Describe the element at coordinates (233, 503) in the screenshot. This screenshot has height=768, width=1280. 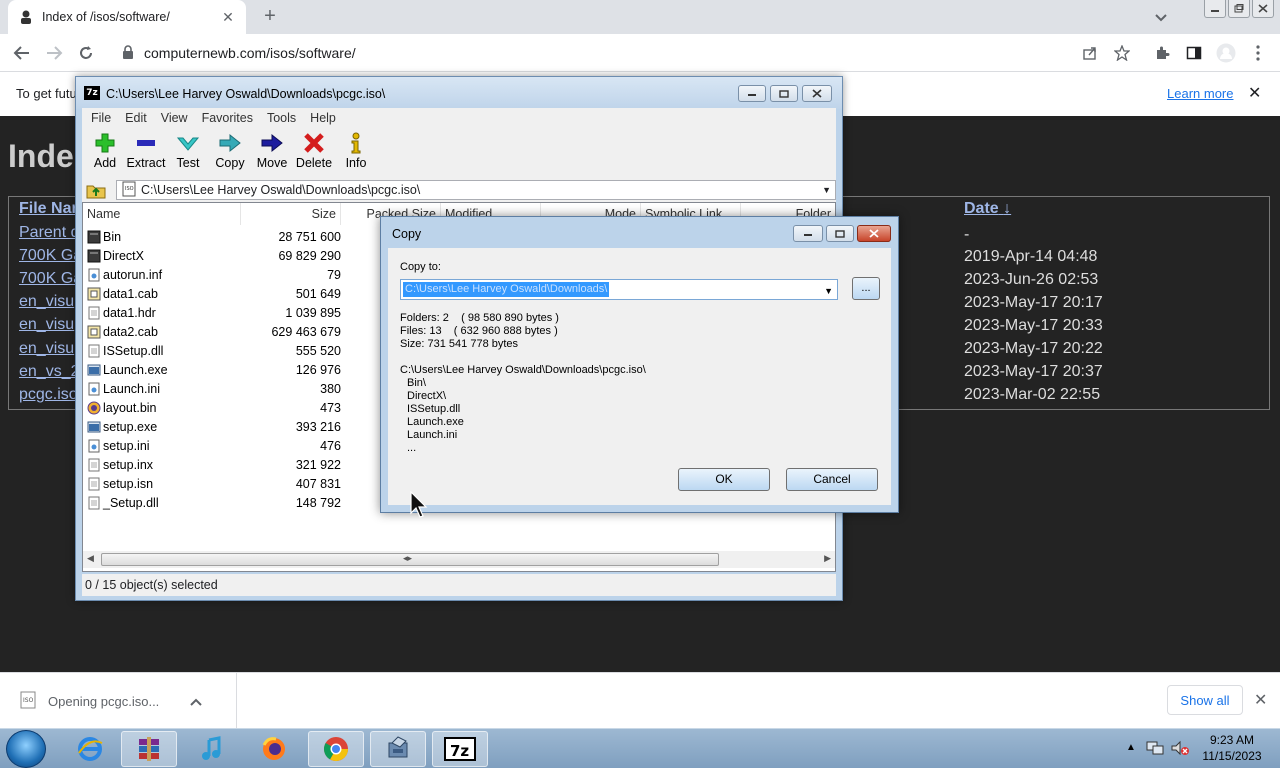
I see `file-row: _Setup.dll 148 792` at that location.